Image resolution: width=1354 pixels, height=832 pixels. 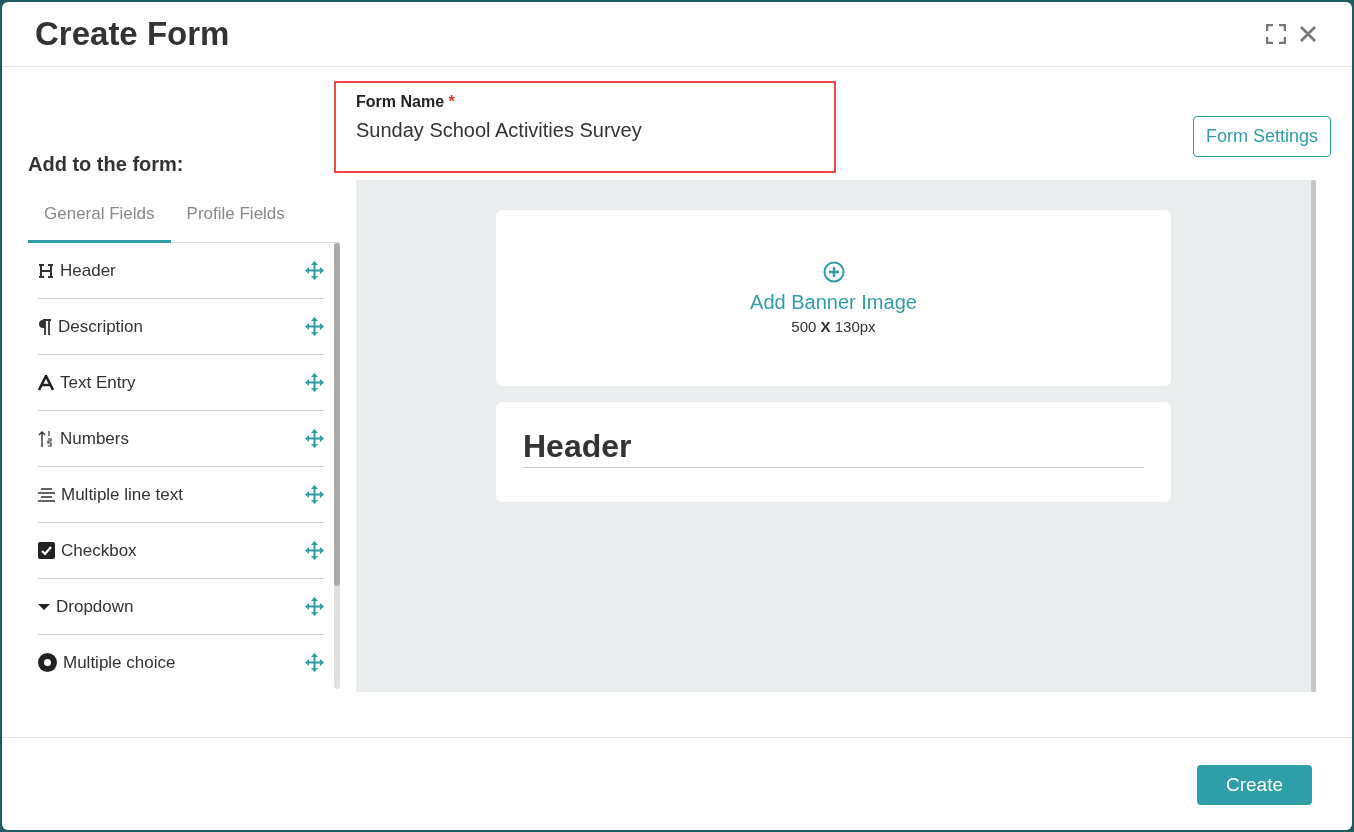 What do you see at coordinates (181, 662) in the screenshot?
I see `field-type-item: Multiple choice` at bounding box center [181, 662].